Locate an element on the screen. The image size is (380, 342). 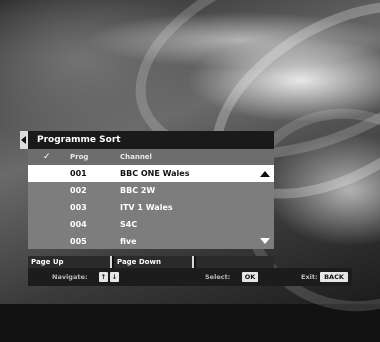
channel-name: BBC ONE Wales is located at coordinates (155, 173).